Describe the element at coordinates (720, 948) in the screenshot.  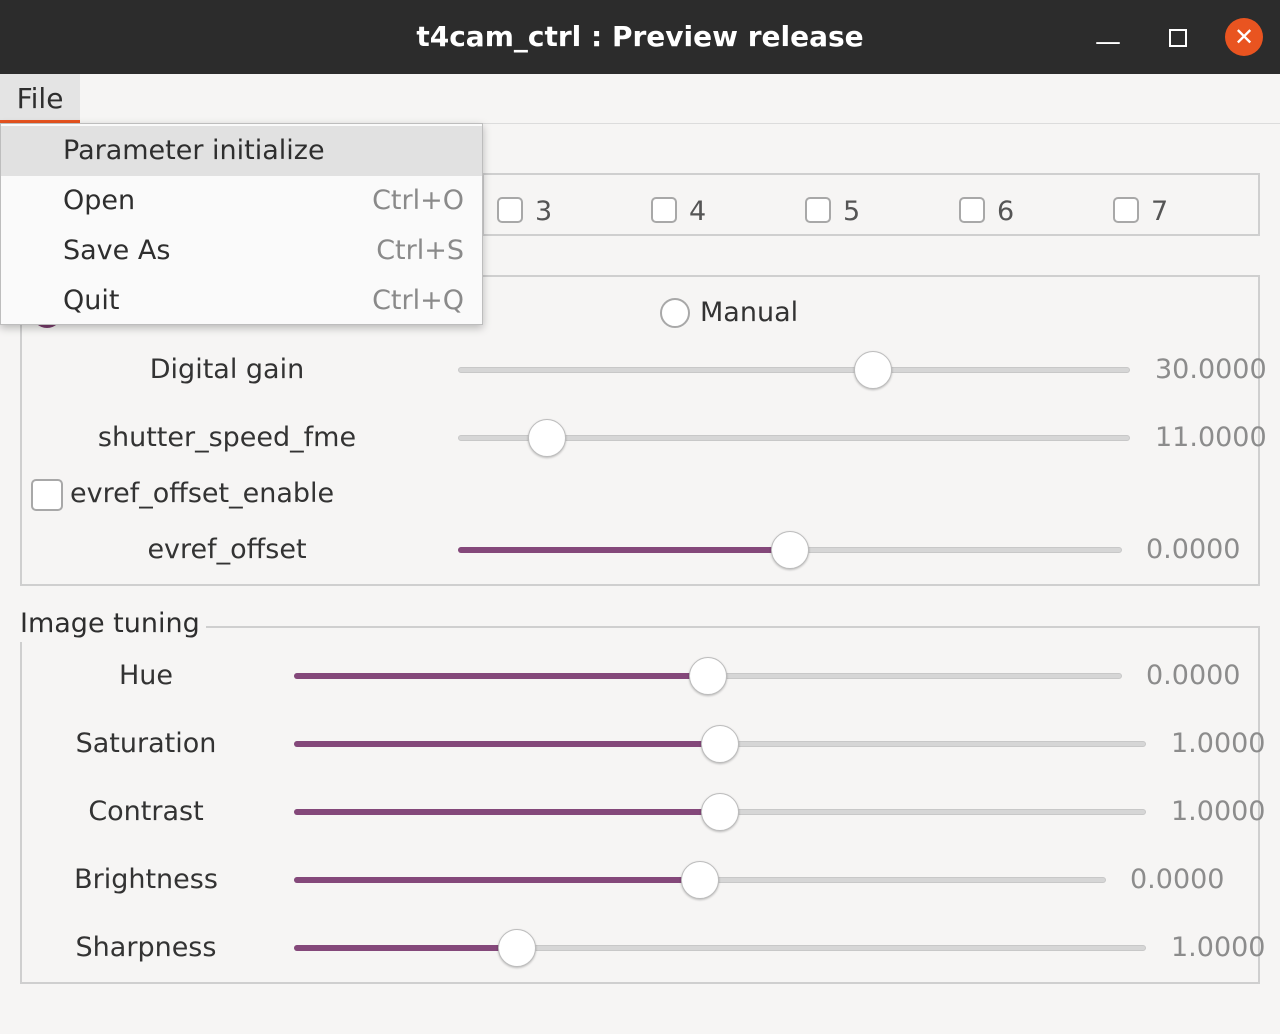
I see `sharpness-slider` at that location.